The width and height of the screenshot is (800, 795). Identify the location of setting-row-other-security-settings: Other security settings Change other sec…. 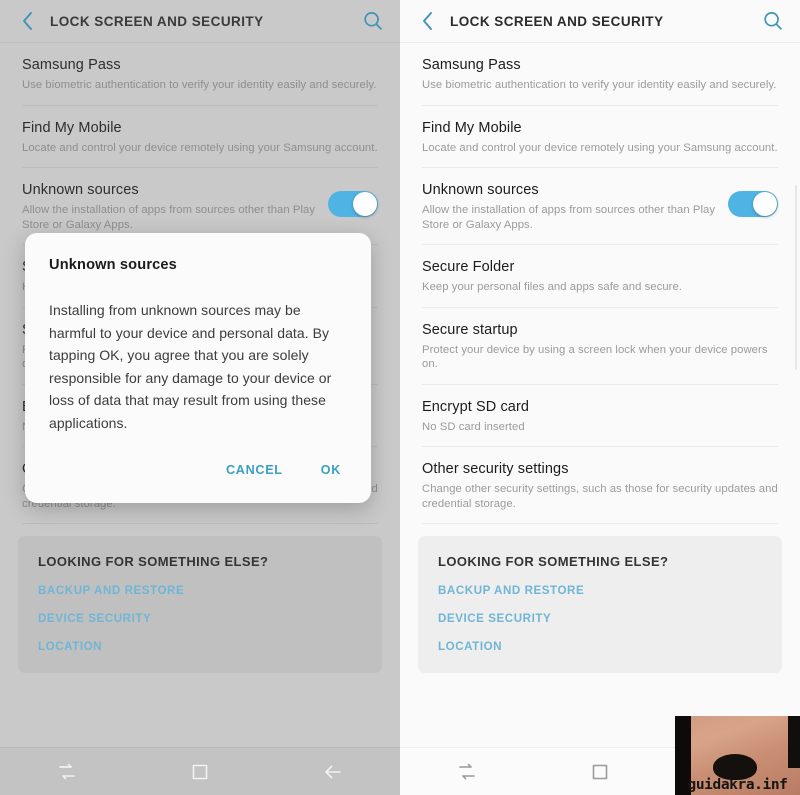
(600, 485).